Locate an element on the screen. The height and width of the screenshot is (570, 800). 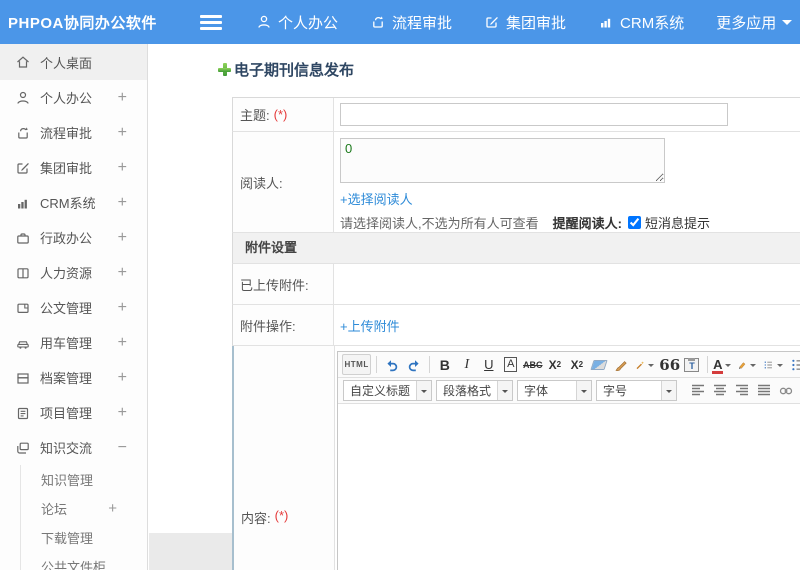
paste-icon: T is located at coordinates (692, 364).